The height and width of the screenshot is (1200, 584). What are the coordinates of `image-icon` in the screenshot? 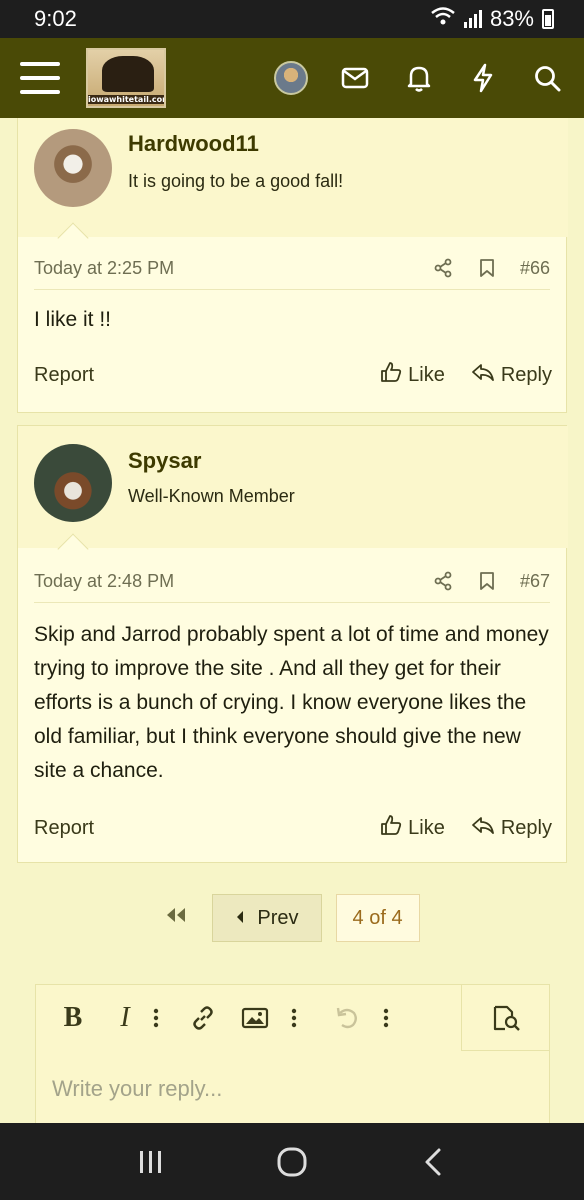 It's located at (255, 1018).